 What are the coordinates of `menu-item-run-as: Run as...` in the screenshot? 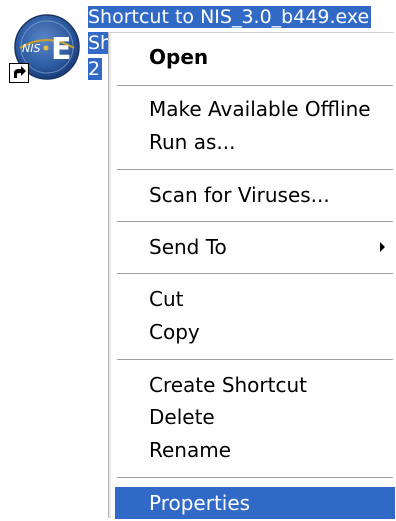 It's located at (255, 142).